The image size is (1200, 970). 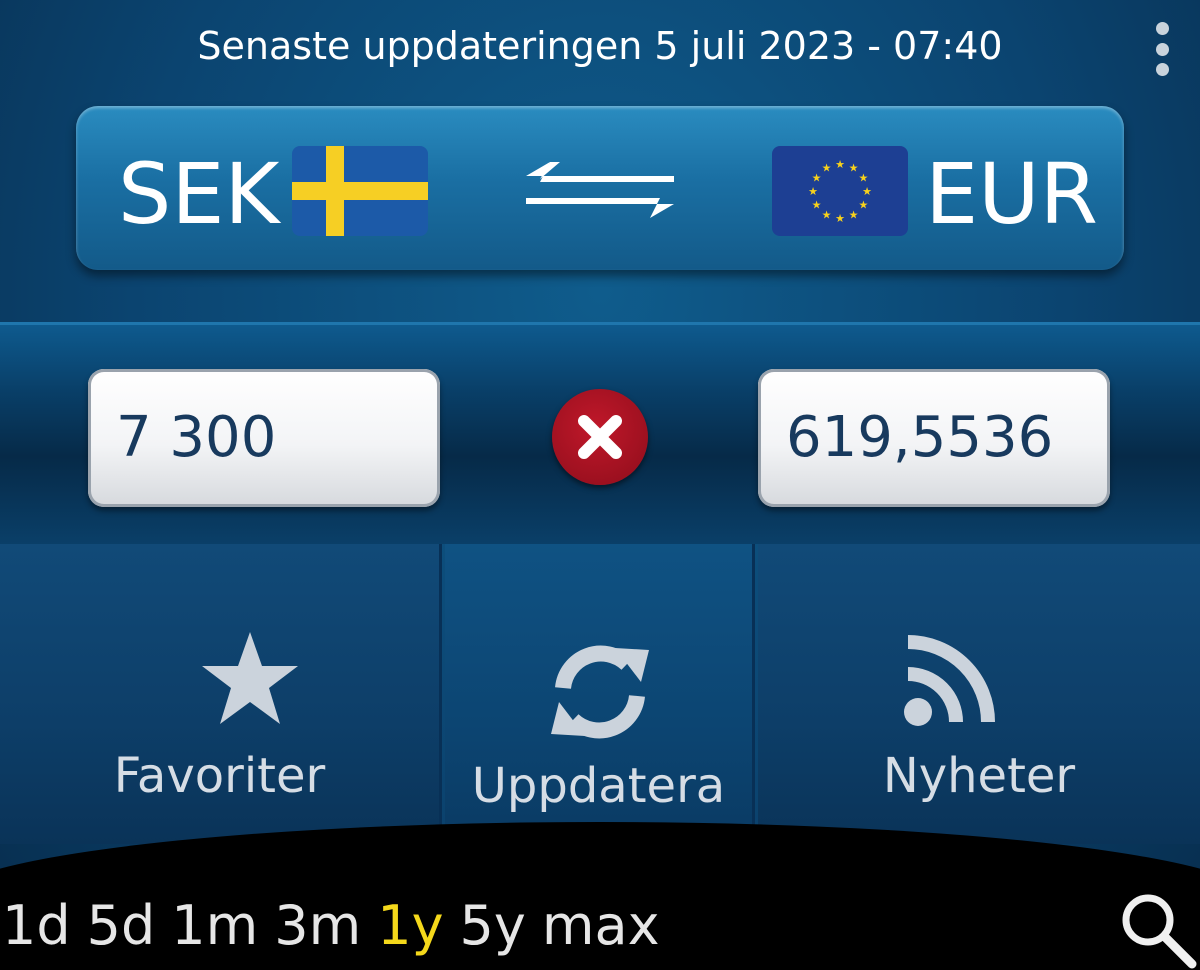 I want to click on star-icon, so click(x=250, y=681).